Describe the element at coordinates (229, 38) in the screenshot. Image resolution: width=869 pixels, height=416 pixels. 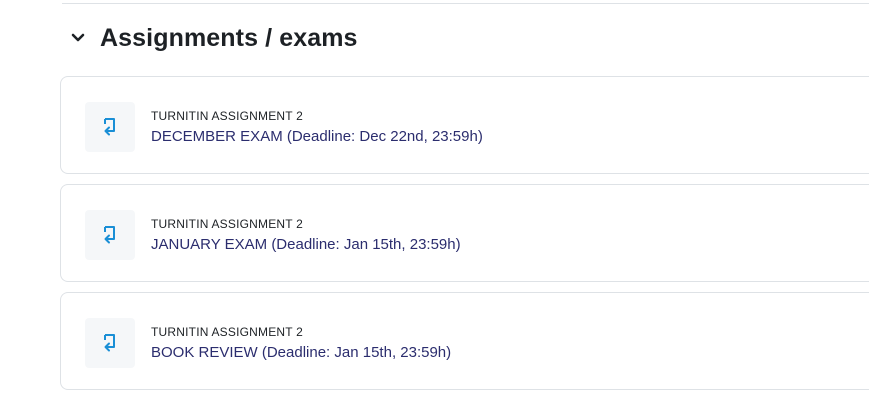
I see `section-title: Assignments / exams` at that location.